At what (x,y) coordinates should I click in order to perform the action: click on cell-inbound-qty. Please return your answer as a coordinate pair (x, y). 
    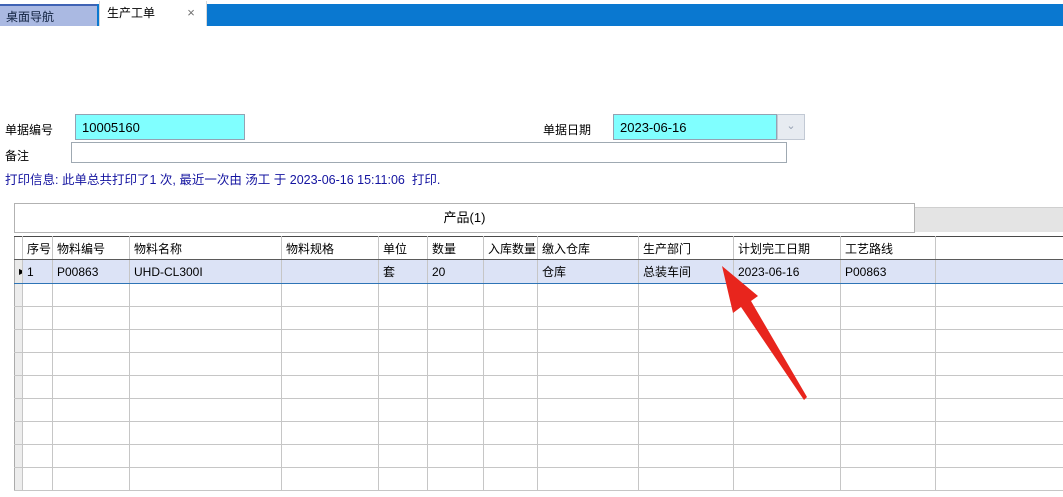
    Looking at the image, I should click on (510, 271).